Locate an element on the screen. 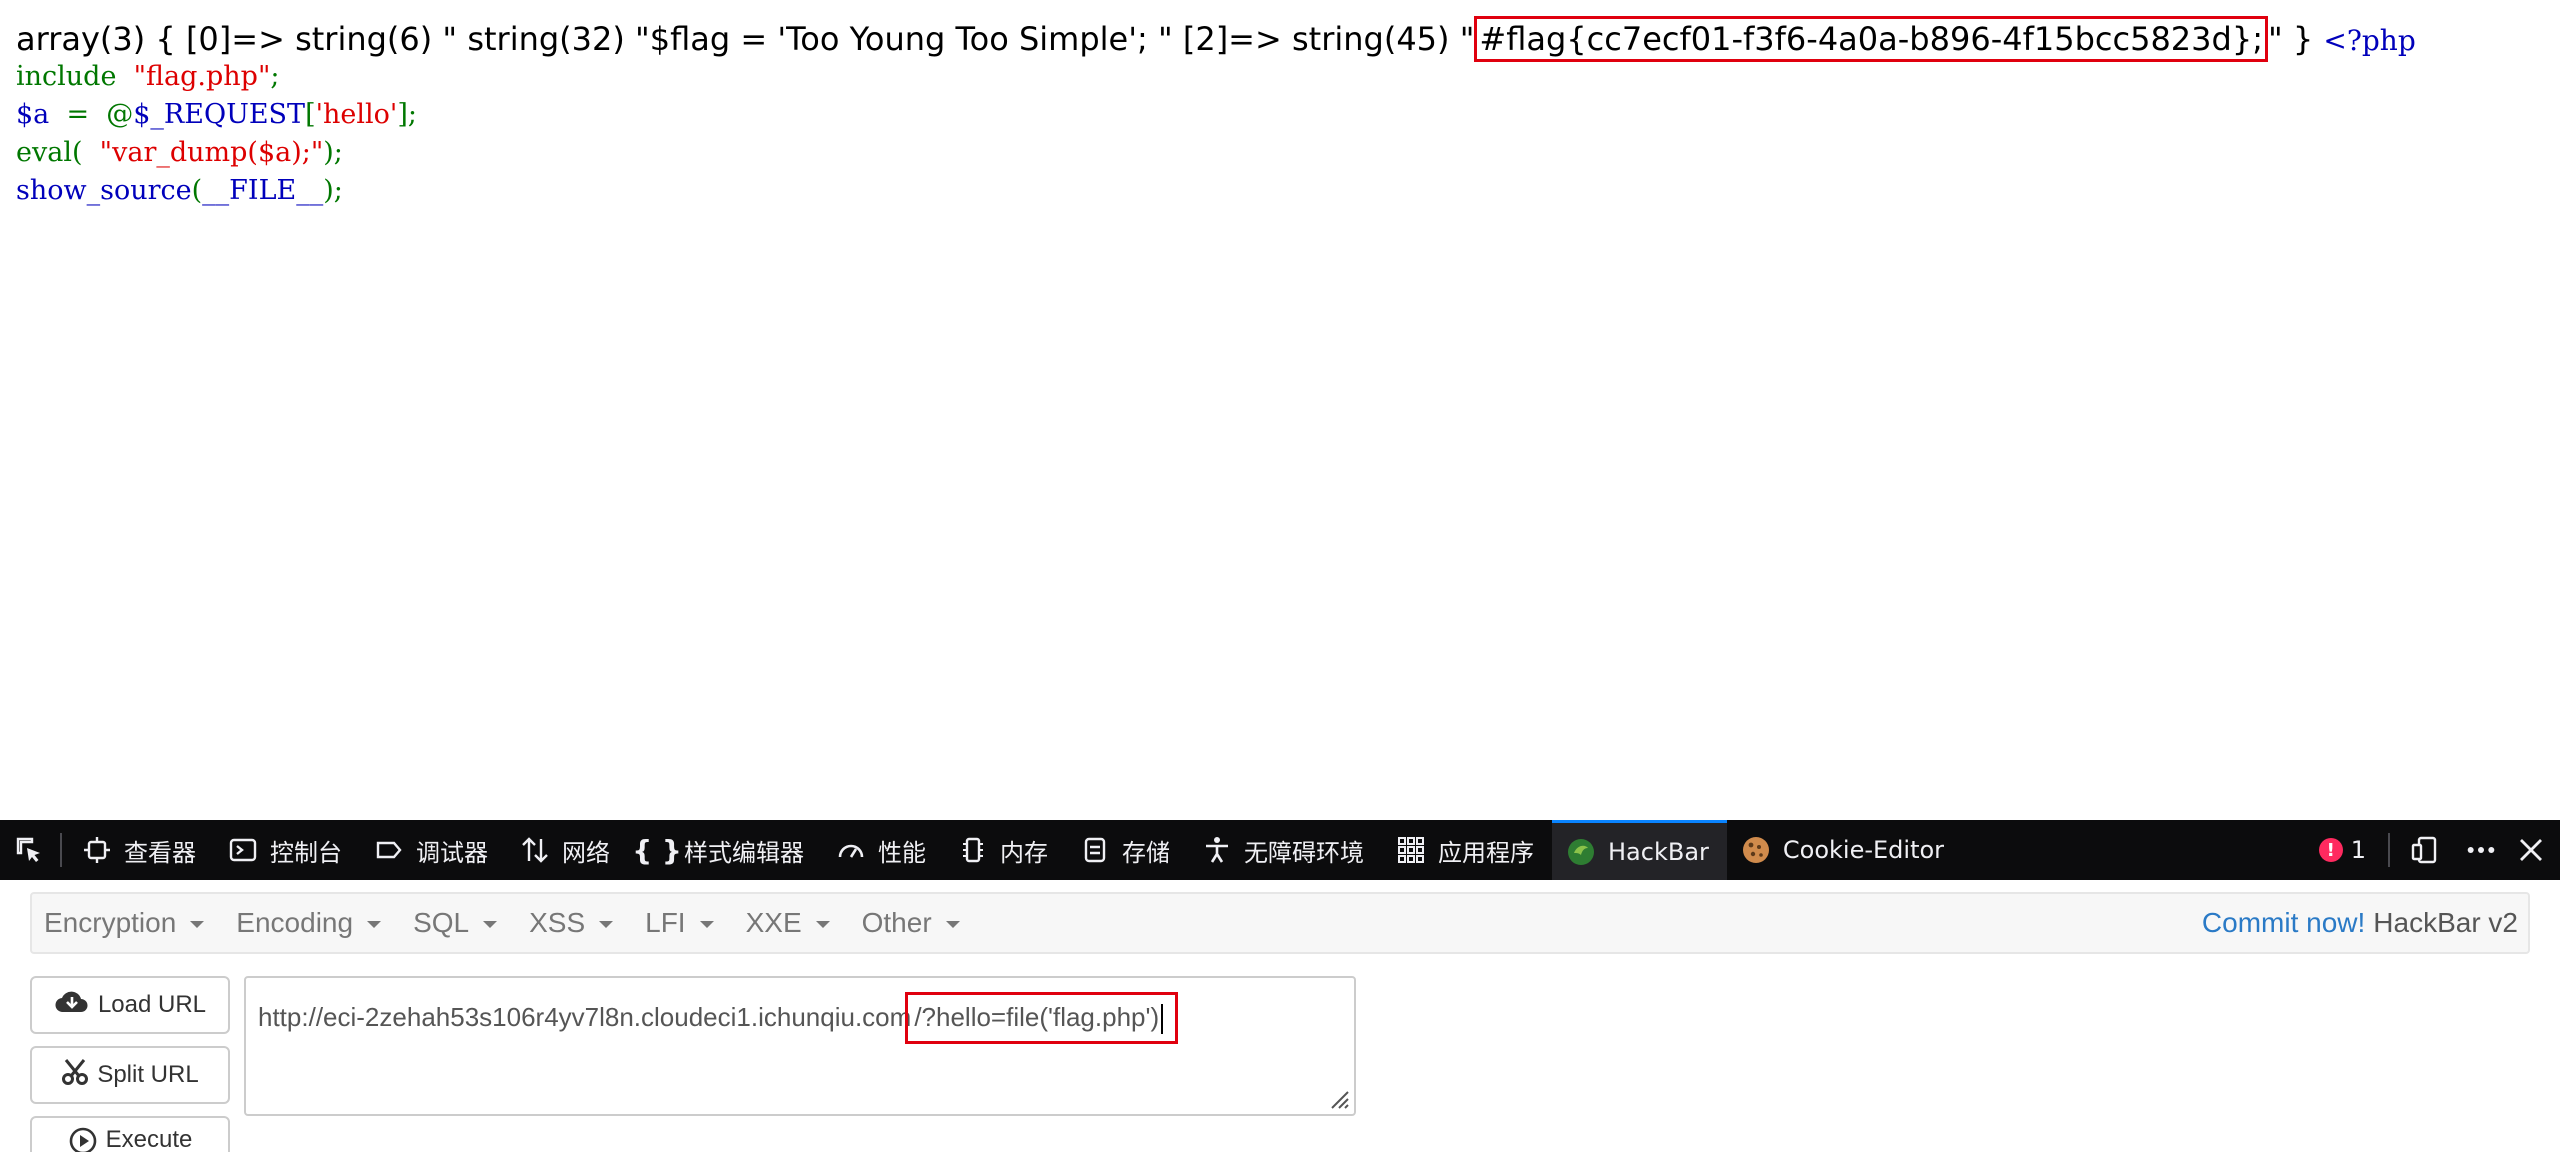  hackbar-icon is located at coordinates (1581, 852).